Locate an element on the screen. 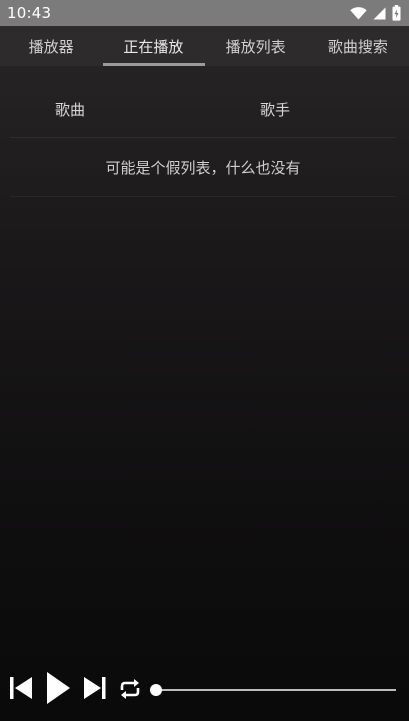 Image resolution: width=409 pixels, height=721 pixels. tab-now-playing: 正在播放 is located at coordinates (153, 46).